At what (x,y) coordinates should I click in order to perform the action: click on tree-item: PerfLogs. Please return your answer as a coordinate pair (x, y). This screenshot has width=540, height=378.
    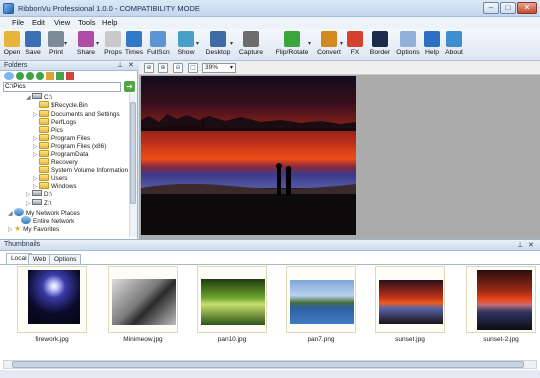
    Looking at the image, I should click on (54, 122).